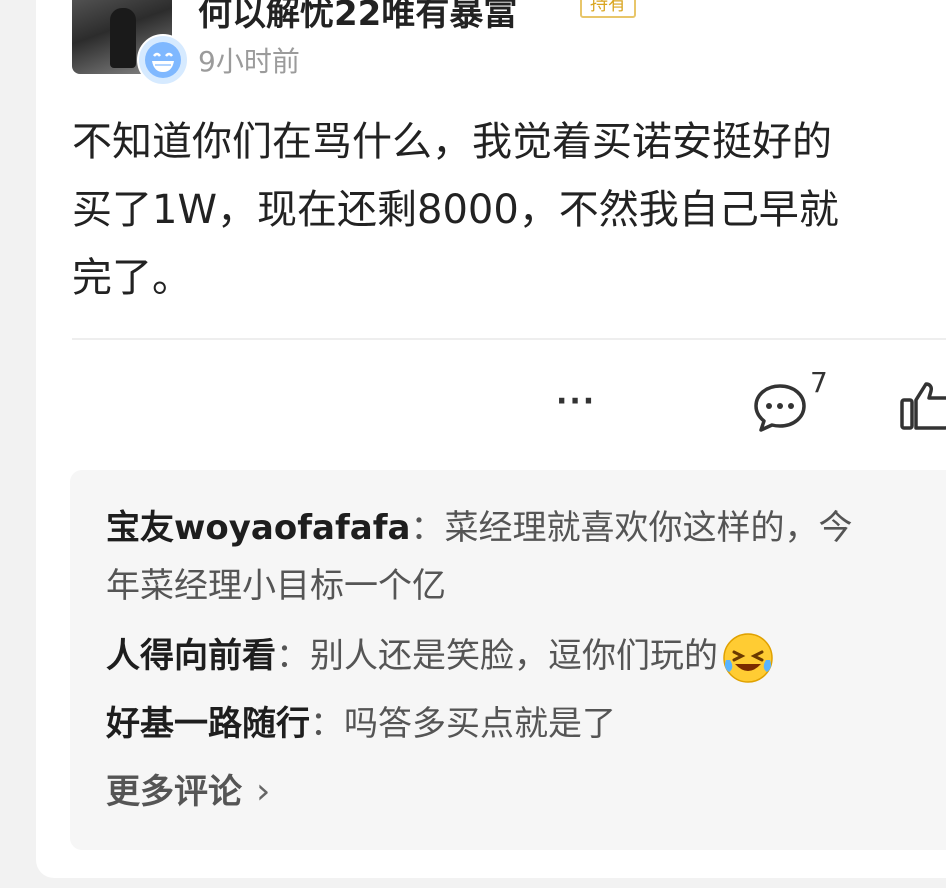 The image size is (946, 888). I want to click on reply-text: 别人还是笑脸，逗你们玩的, so click(514, 656).